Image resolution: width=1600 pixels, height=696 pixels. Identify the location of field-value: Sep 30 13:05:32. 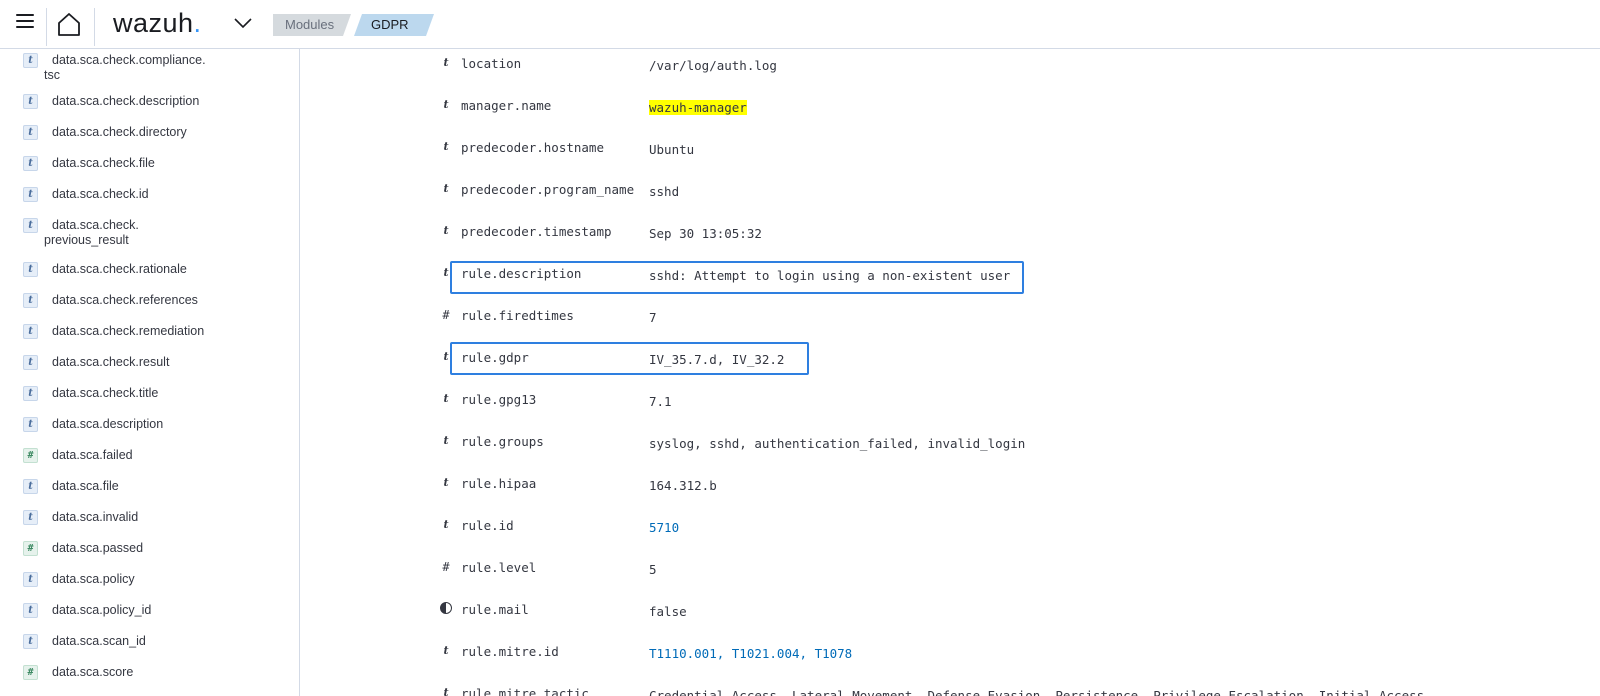
(705, 233).